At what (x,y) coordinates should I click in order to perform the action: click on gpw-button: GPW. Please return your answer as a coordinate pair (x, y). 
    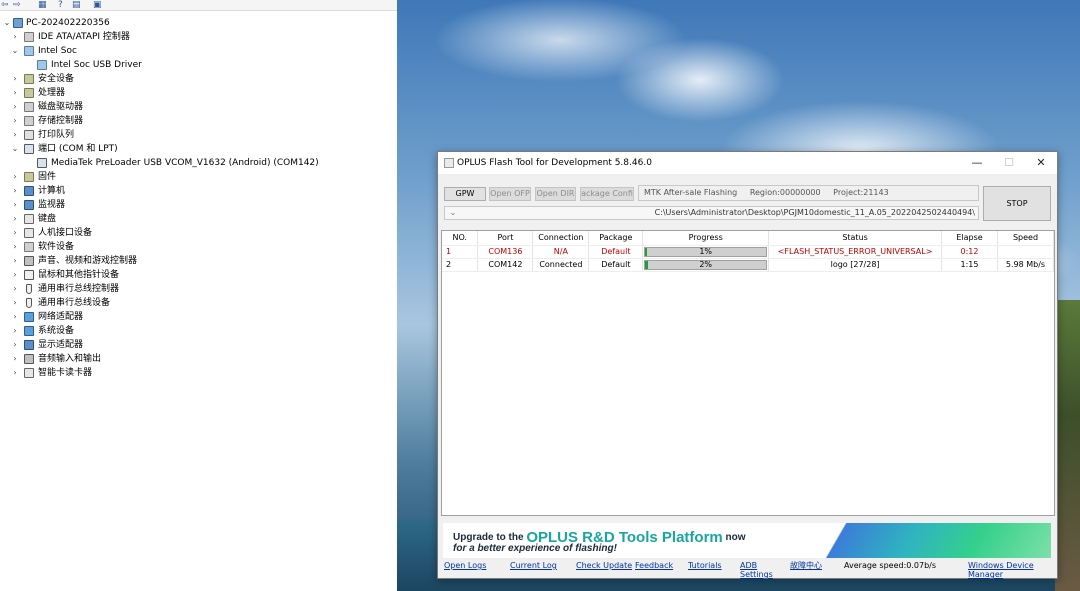
    Looking at the image, I should click on (465, 194).